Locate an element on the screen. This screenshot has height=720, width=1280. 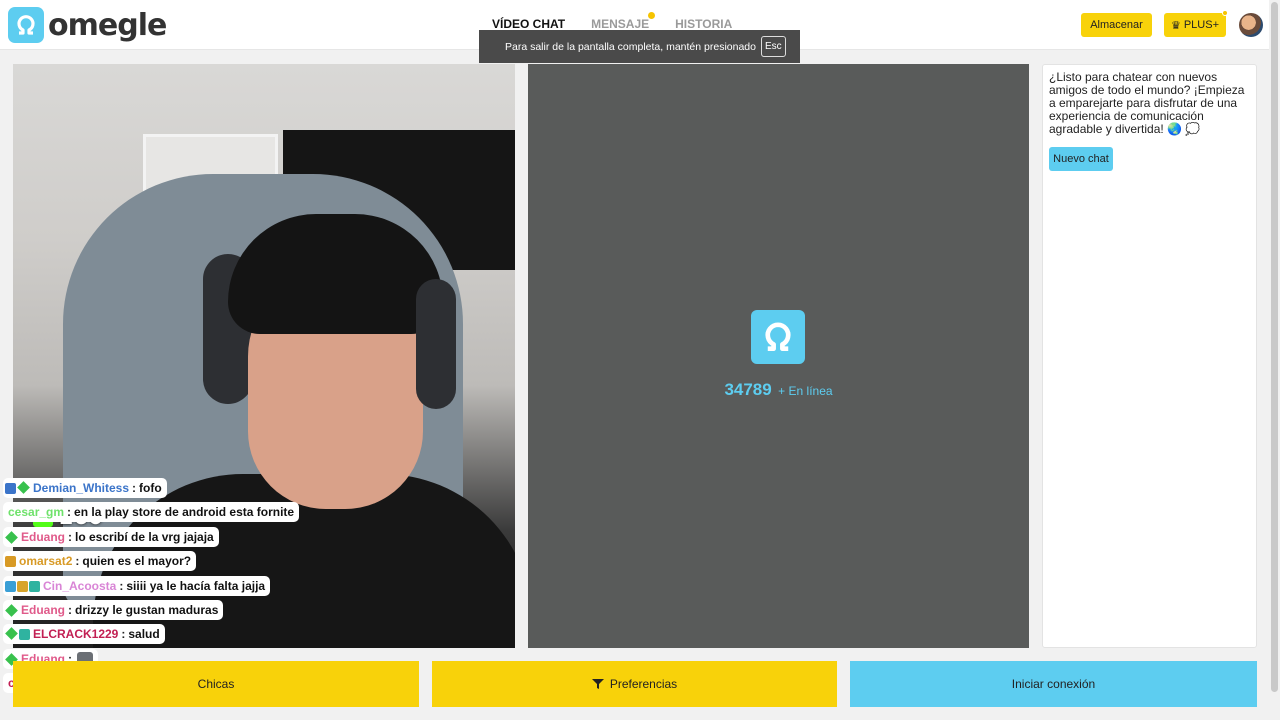
chat-message: omarsat2: quien es el mayor? is located at coordinates (100, 561).